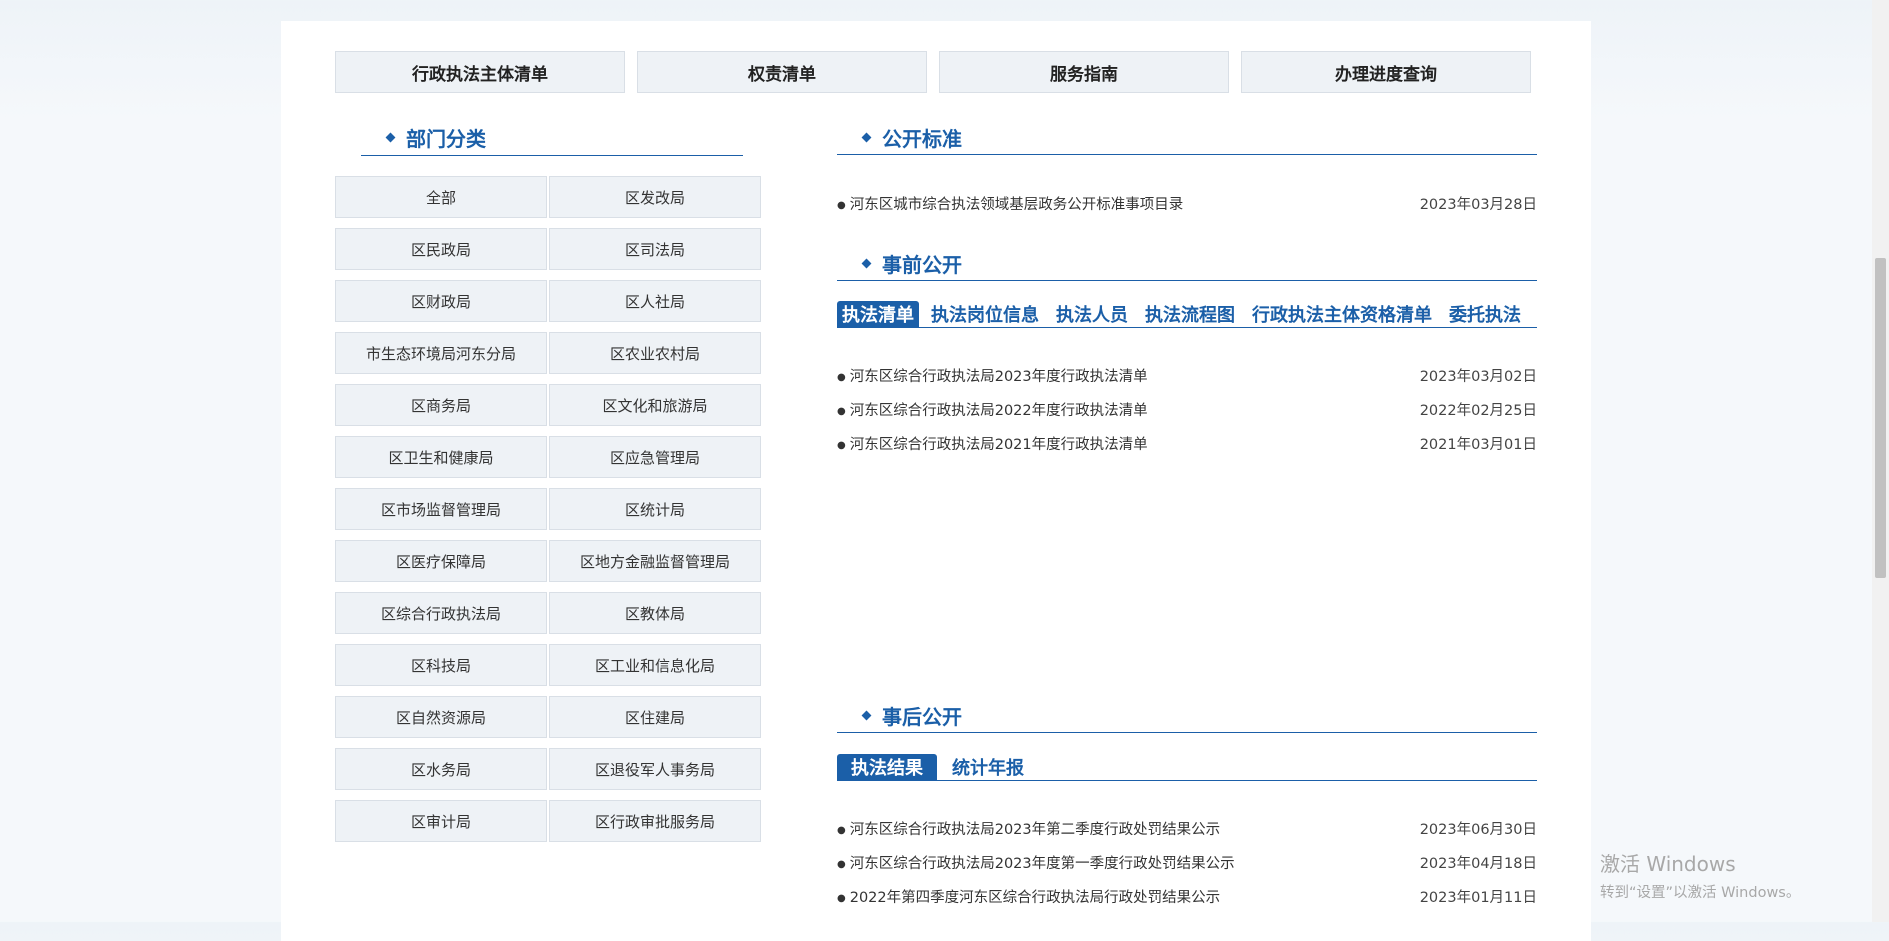  What do you see at coordinates (655, 665) in the screenshot?
I see `dept-button: 区工业和信息化局` at bounding box center [655, 665].